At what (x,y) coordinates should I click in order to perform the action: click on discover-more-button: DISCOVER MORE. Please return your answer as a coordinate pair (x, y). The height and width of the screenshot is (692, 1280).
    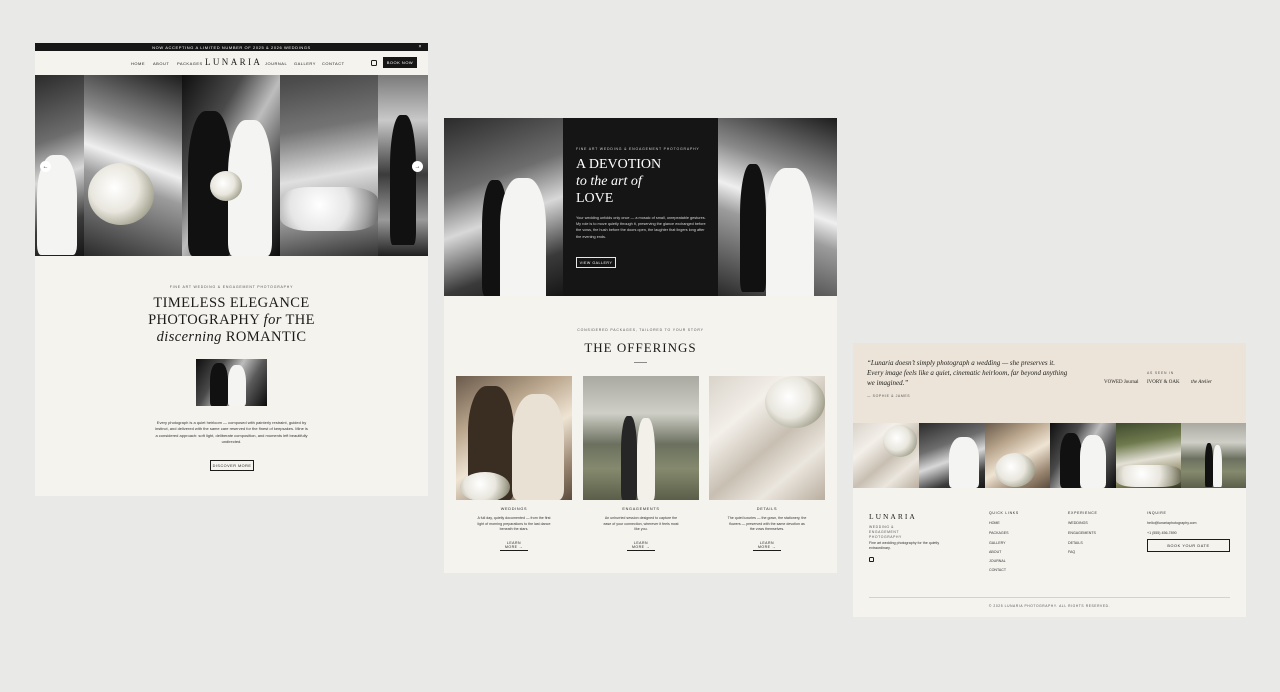
    Looking at the image, I should click on (232, 465).